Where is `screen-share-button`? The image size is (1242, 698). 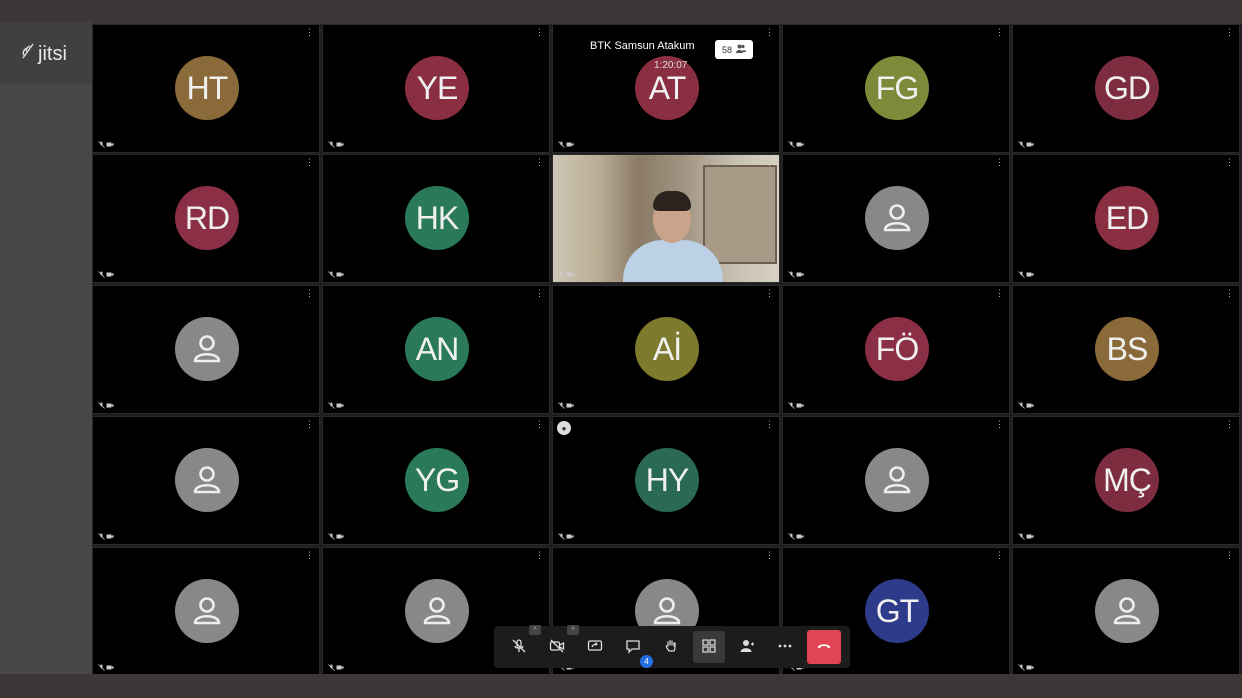 screen-share-button is located at coordinates (595, 647).